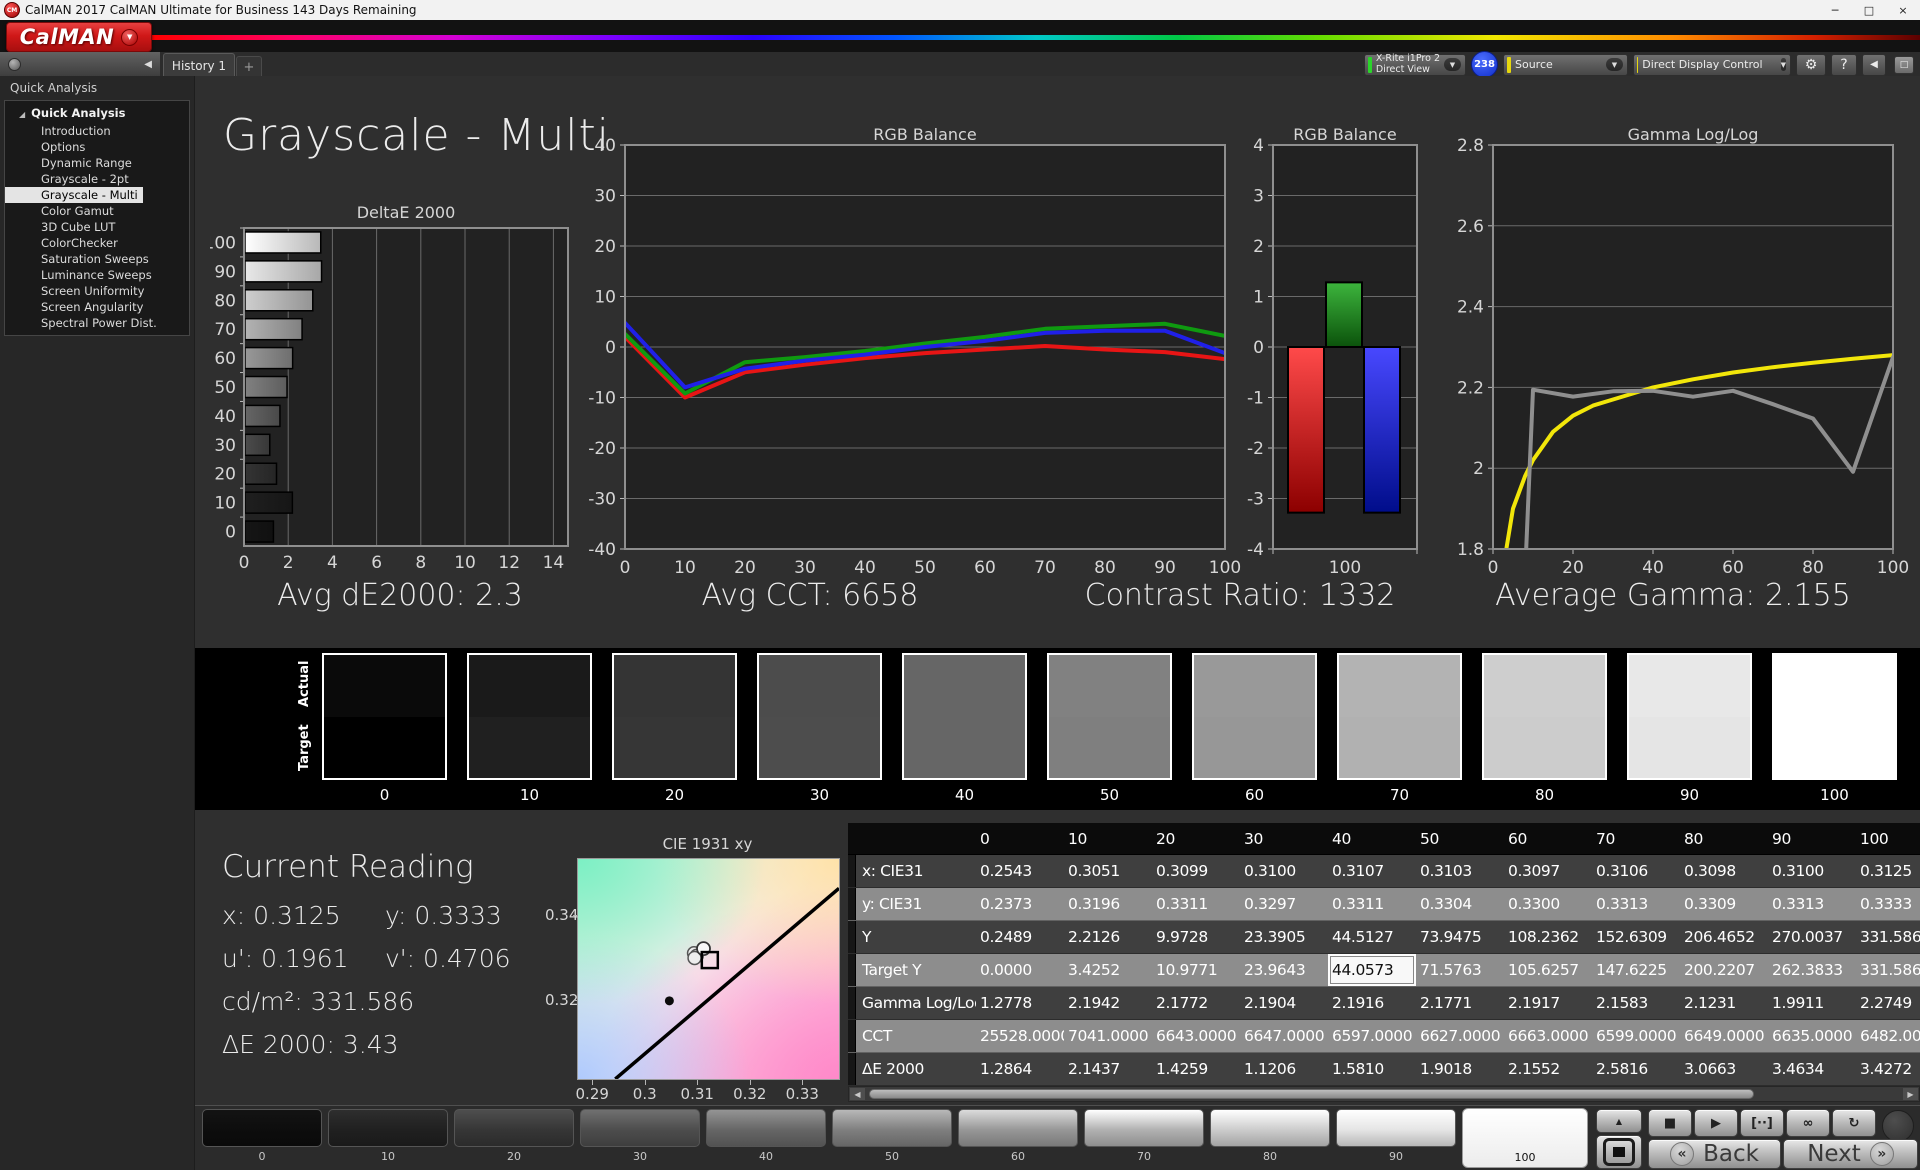  I want to click on continuous-button: ∞, so click(1808, 1123).